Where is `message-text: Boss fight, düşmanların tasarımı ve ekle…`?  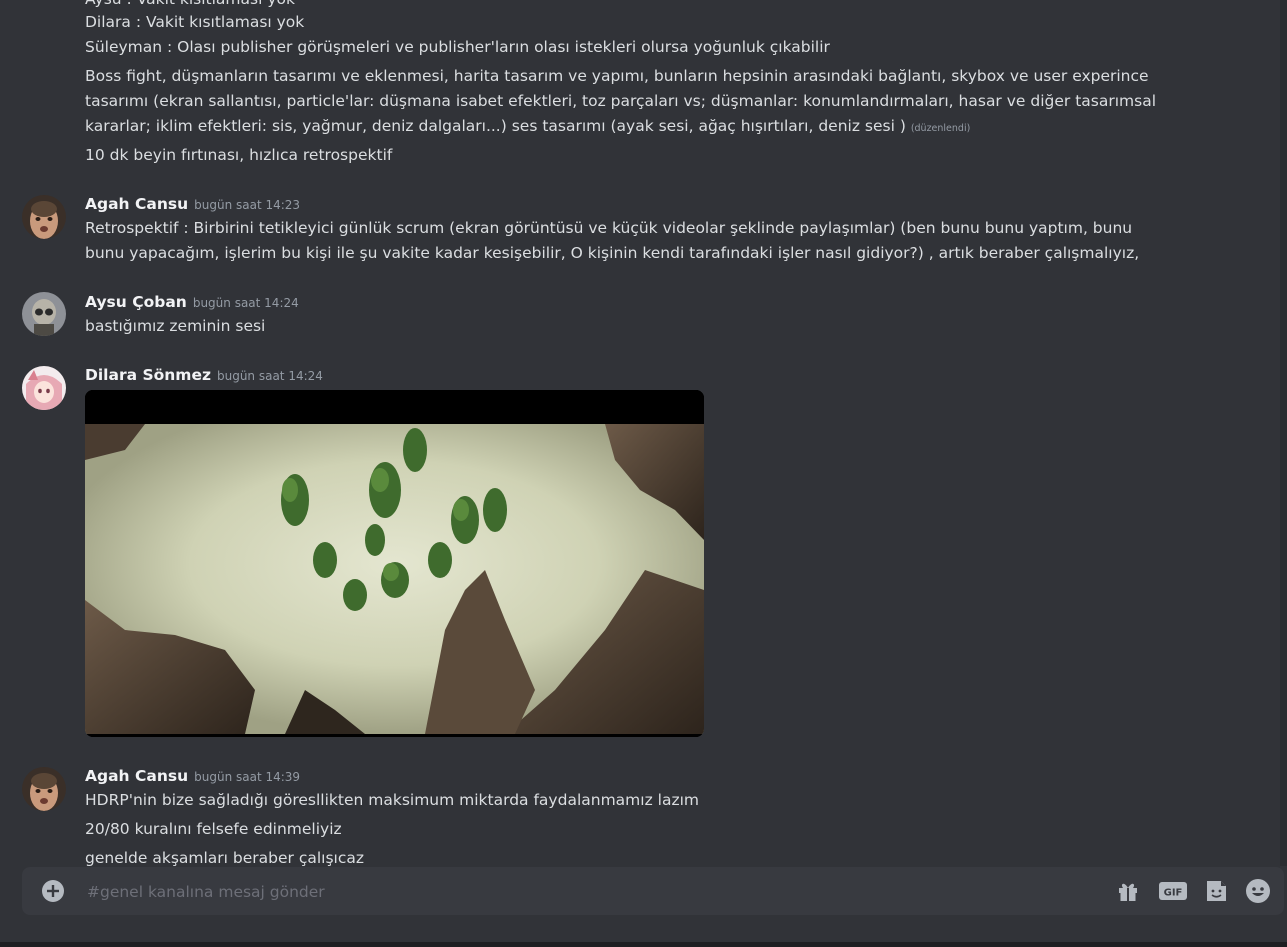
message-text: Boss fight, düşmanların tasarımı ve ekle… is located at coordinates (620, 101).